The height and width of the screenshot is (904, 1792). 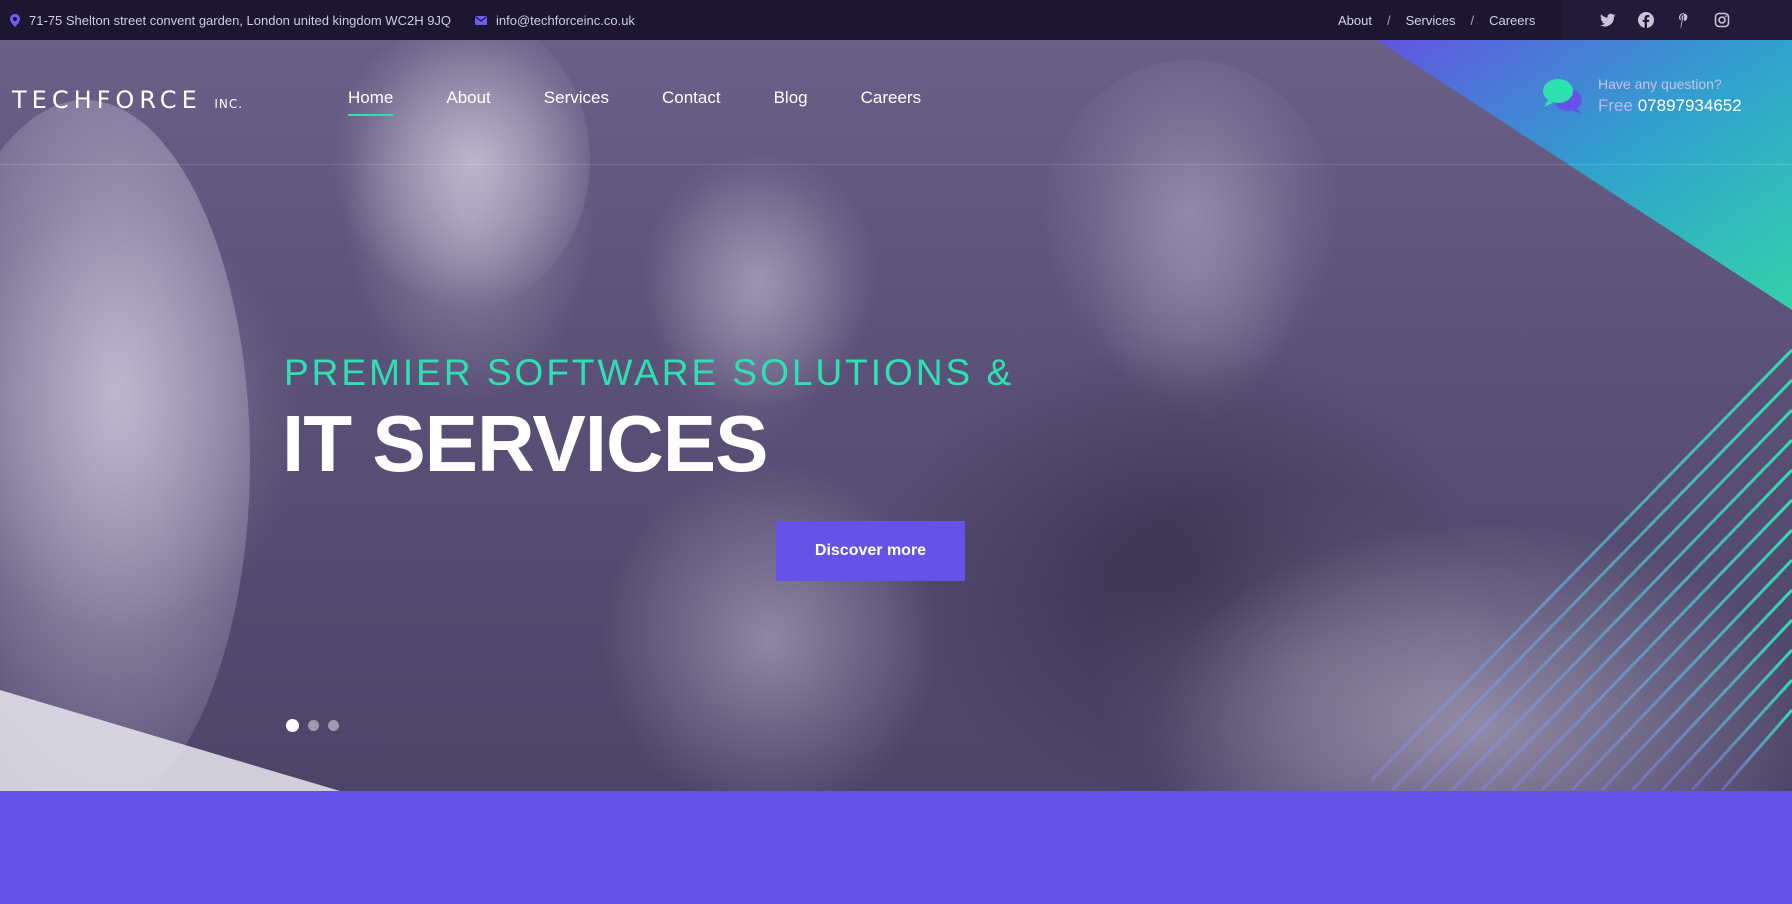 What do you see at coordinates (468, 102) in the screenshot?
I see `nav-about: About` at bounding box center [468, 102].